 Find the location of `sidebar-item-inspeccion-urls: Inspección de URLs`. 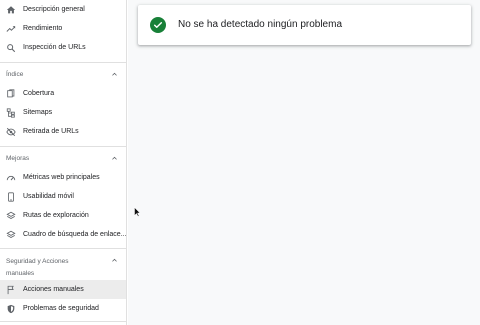

sidebar-item-inspeccion-urls: Inspección de URLs is located at coordinates (63, 47).